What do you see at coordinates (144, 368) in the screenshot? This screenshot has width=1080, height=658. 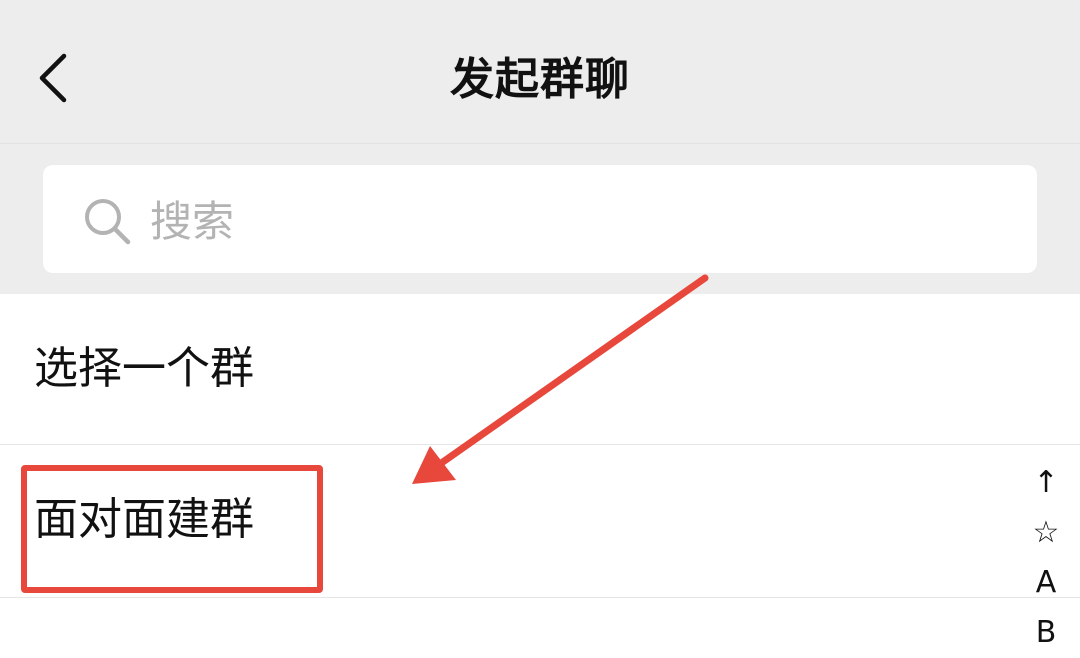 I see `select-group-label: 选择一个群` at bounding box center [144, 368].